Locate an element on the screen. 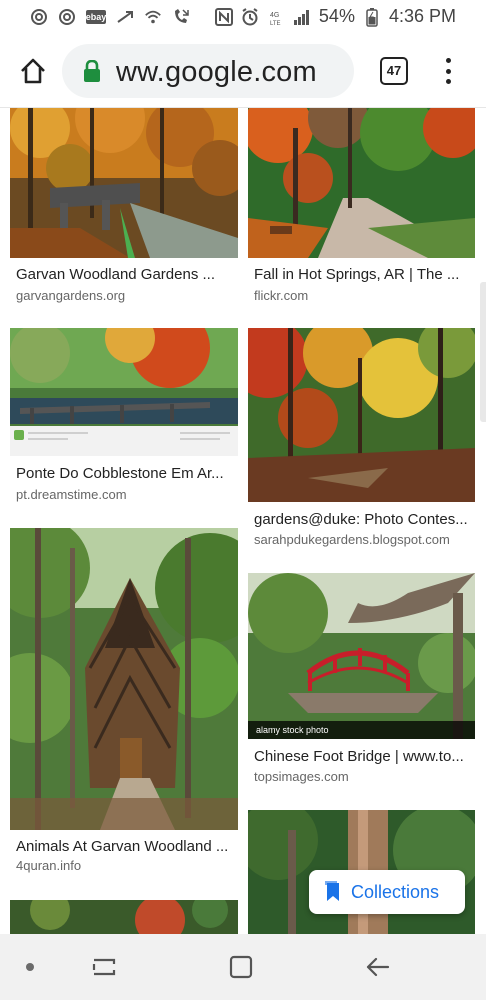 The image size is (486, 1000). collections-button: Collections is located at coordinates (387, 892).